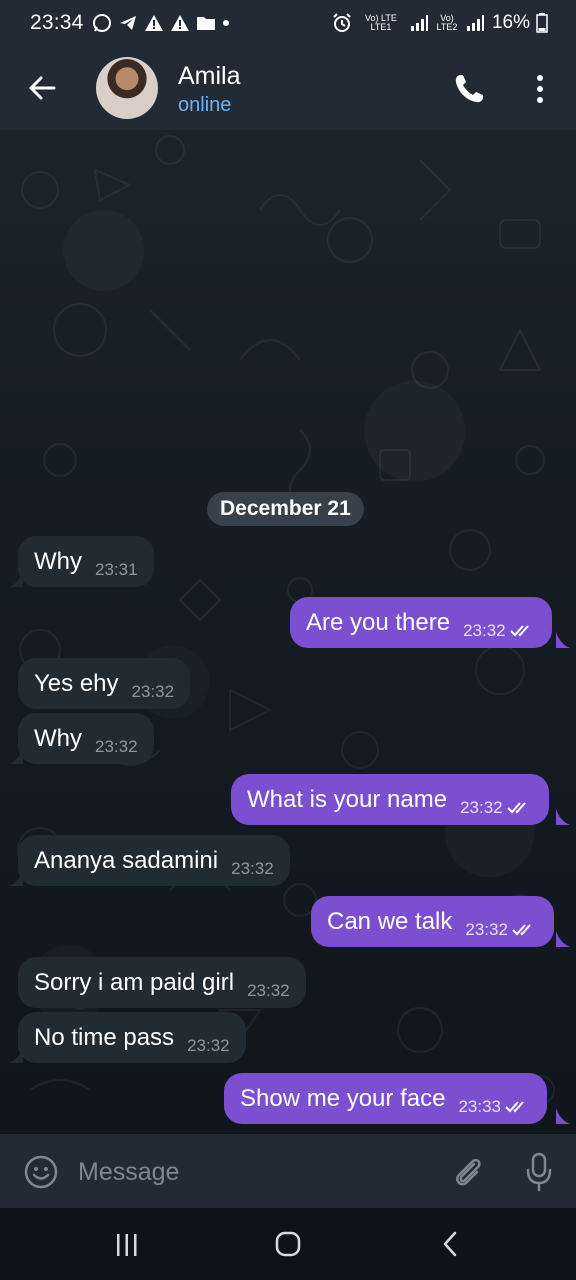  I want to click on message-outgoing: Are you there 23:32, so click(421, 622).